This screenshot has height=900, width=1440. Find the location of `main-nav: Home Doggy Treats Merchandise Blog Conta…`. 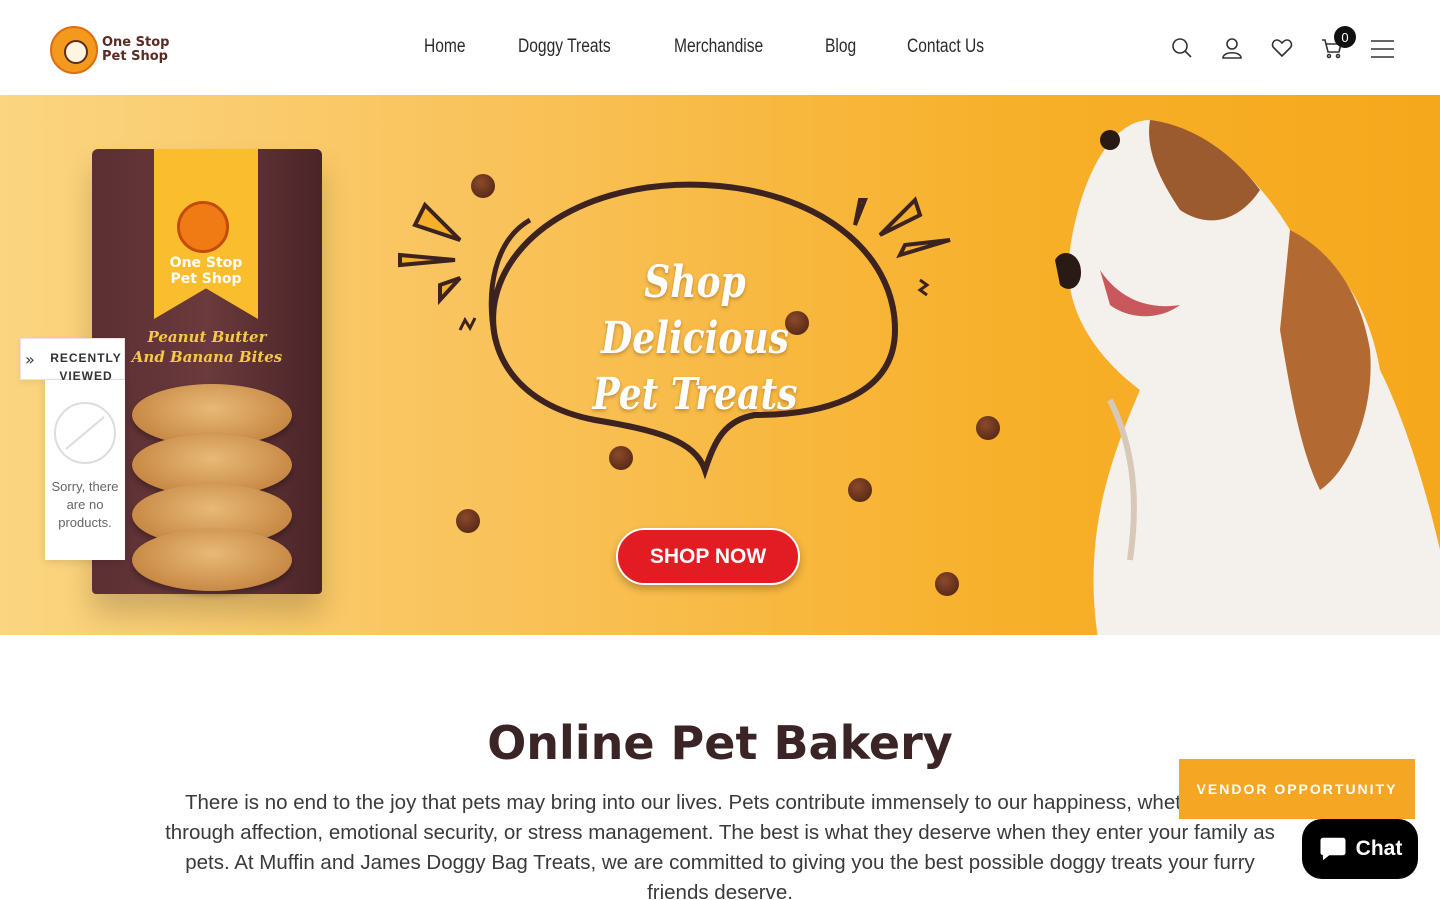

main-nav: Home Doggy Treats Merchandise Blog Conta… is located at coordinates (712, 47).